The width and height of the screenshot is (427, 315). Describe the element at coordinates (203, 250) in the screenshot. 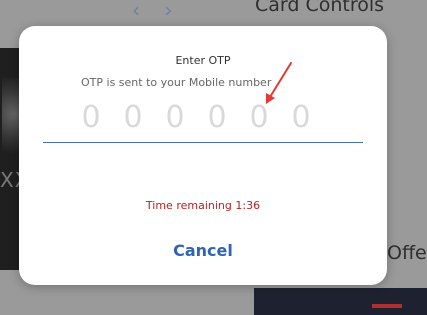

I see `cancel-button: Cancel` at that location.